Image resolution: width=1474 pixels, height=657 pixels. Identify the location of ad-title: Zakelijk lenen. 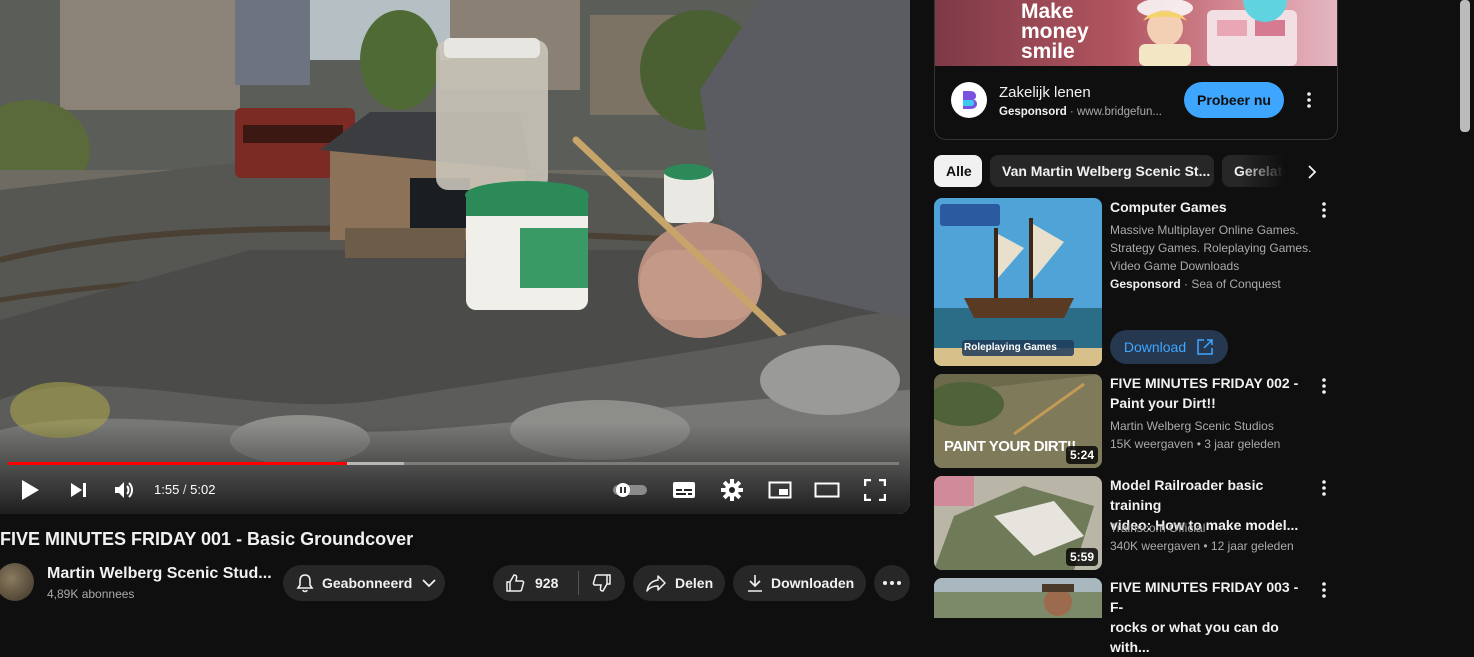
(1045, 92).